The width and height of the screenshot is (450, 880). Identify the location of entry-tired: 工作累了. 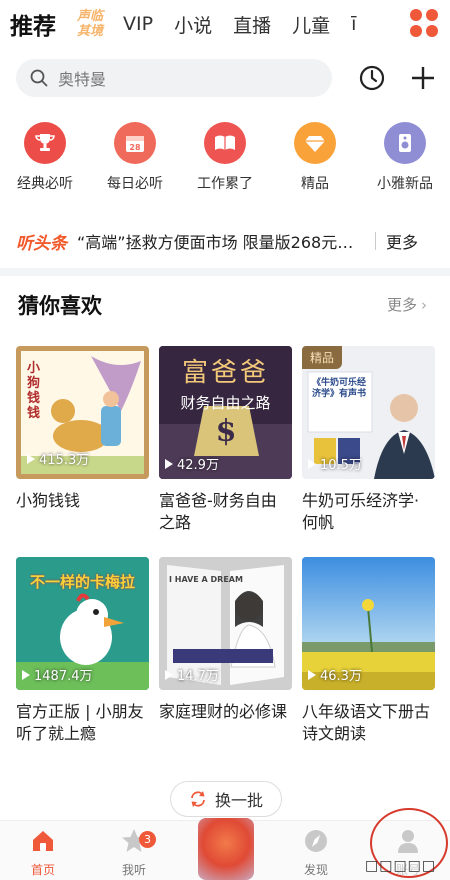
(225, 157).